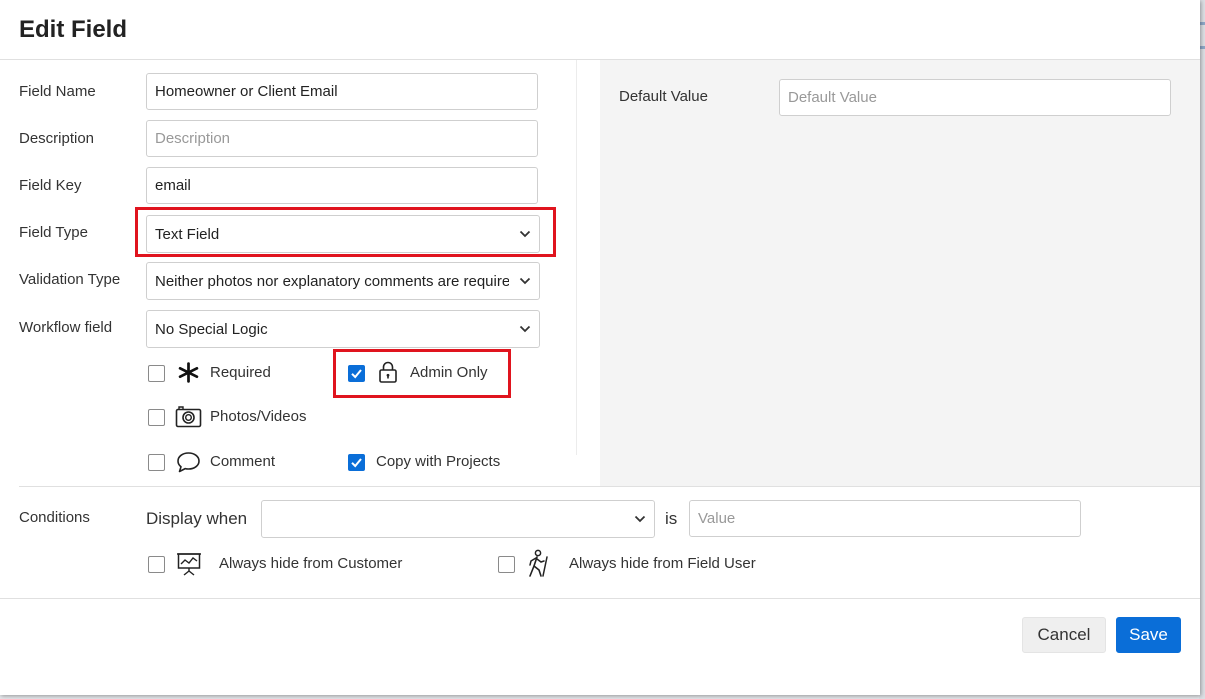  Describe the element at coordinates (1148, 635) in the screenshot. I see `save-button: Save` at that location.